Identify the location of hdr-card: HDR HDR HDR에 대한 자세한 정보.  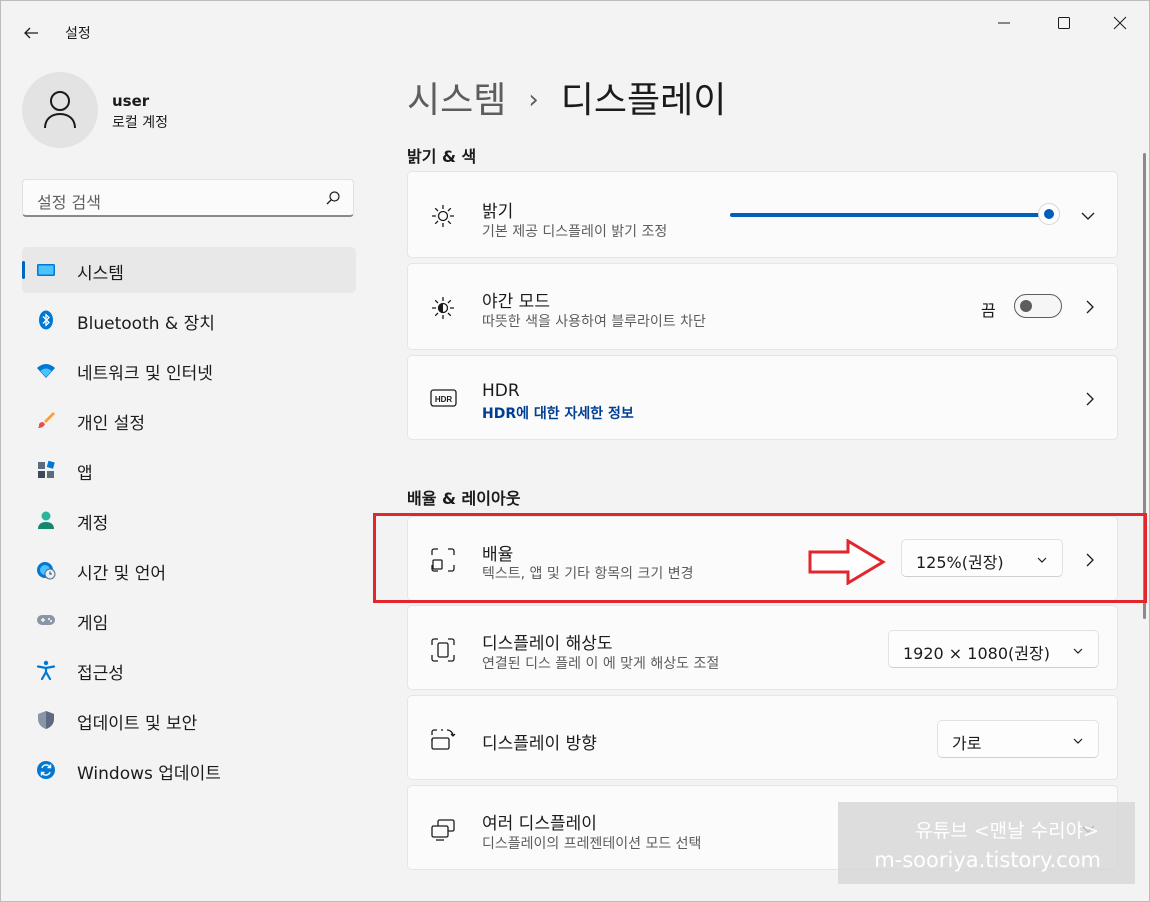
(762, 397).